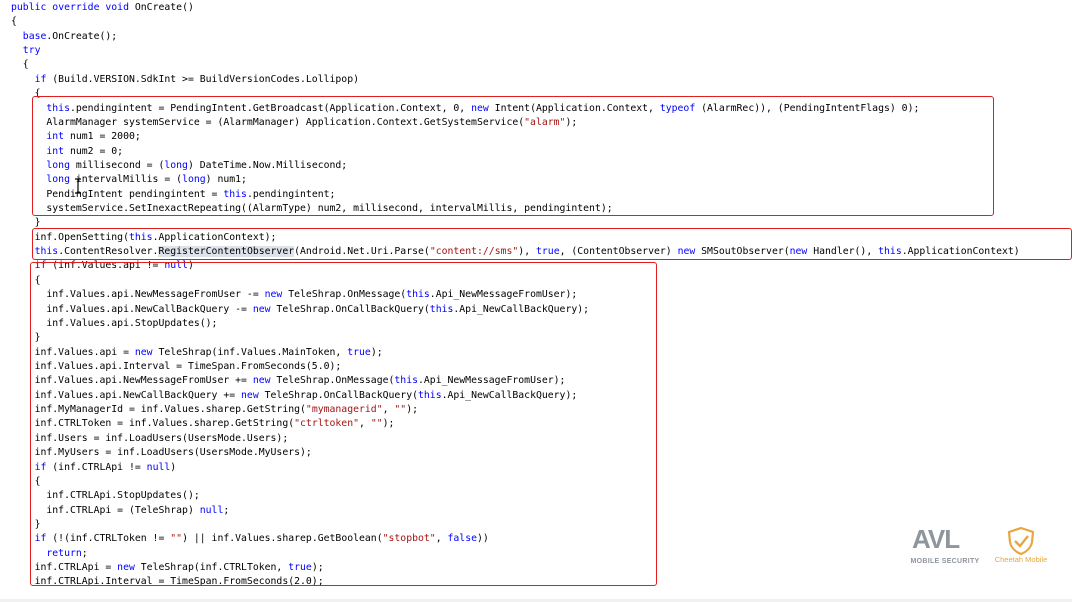 This screenshot has width=1072, height=602. I want to click on code-line: if (inf.CTRLApi != null), so click(94, 468).